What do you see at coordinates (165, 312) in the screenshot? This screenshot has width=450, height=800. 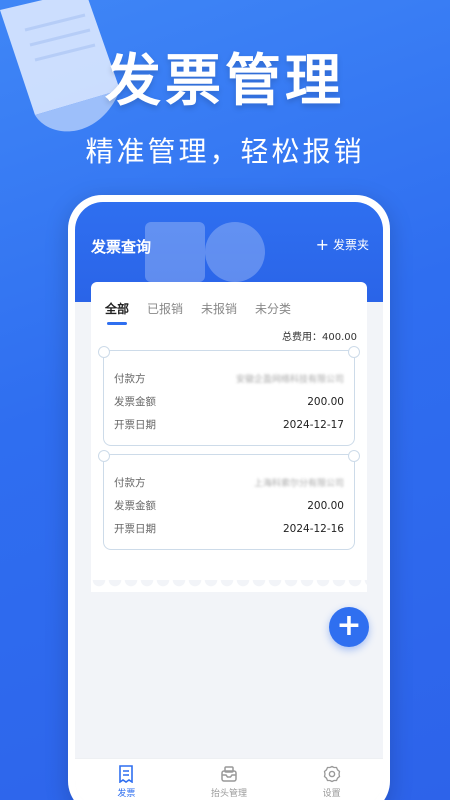 I see `tab-reimbursed: 已报销` at bounding box center [165, 312].